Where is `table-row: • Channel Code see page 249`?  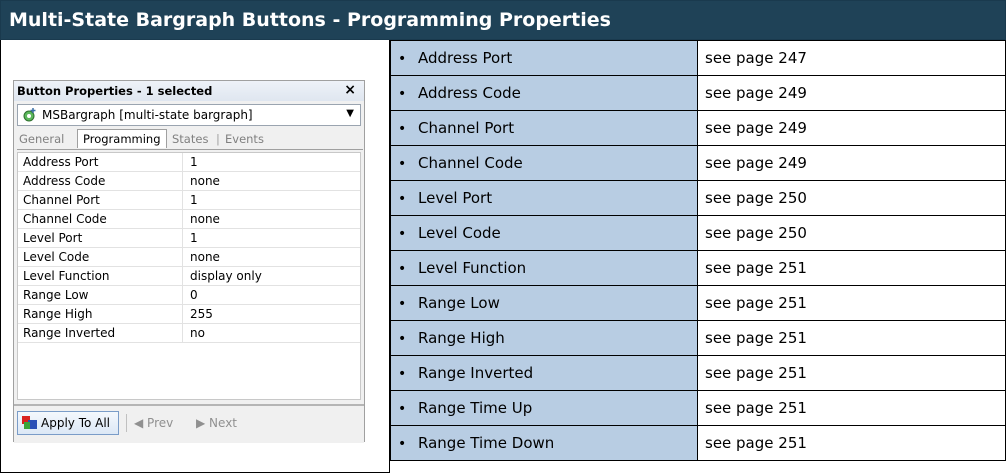 table-row: • Channel Code see page 249 is located at coordinates (698, 163).